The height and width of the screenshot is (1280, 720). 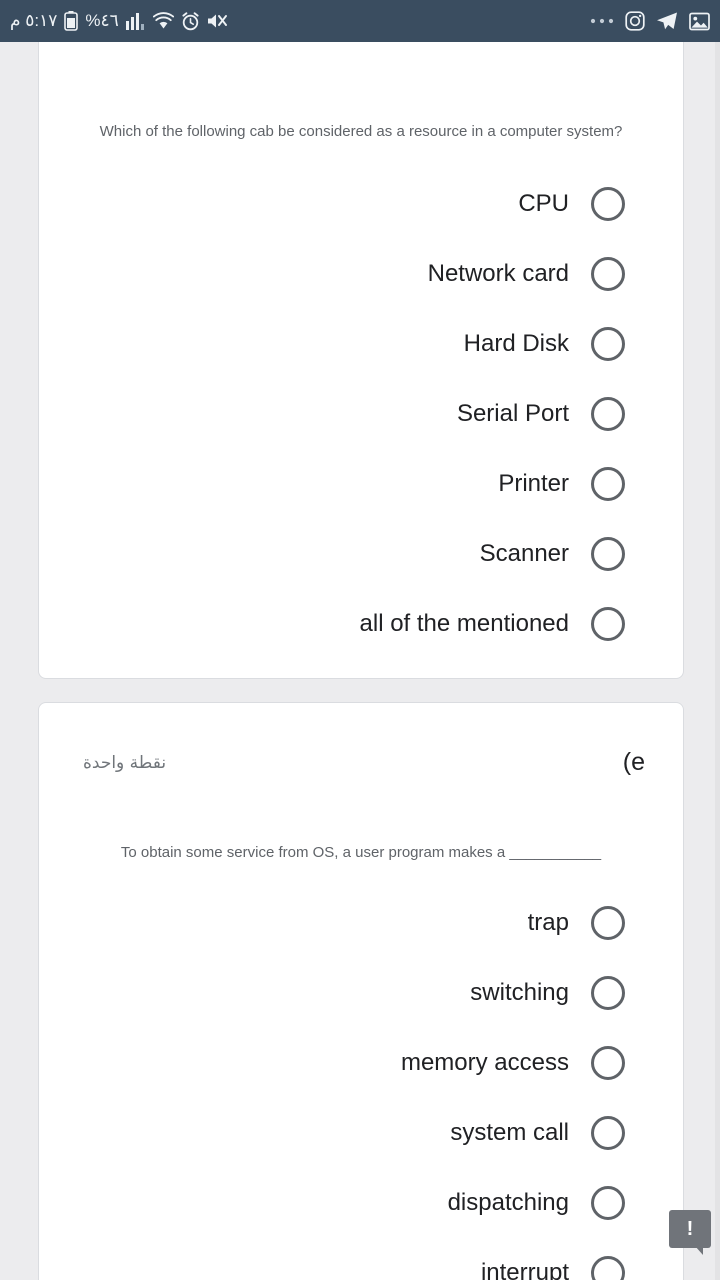 What do you see at coordinates (633, 762) in the screenshot?
I see `question-letter-label: (e` at bounding box center [633, 762].